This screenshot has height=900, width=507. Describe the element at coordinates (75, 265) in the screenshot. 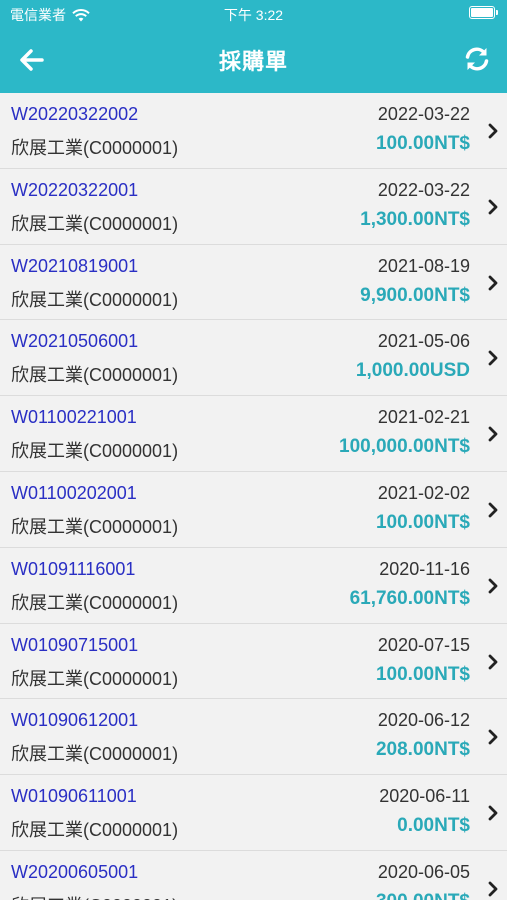

I see `order-number: W20210819001` at that location.